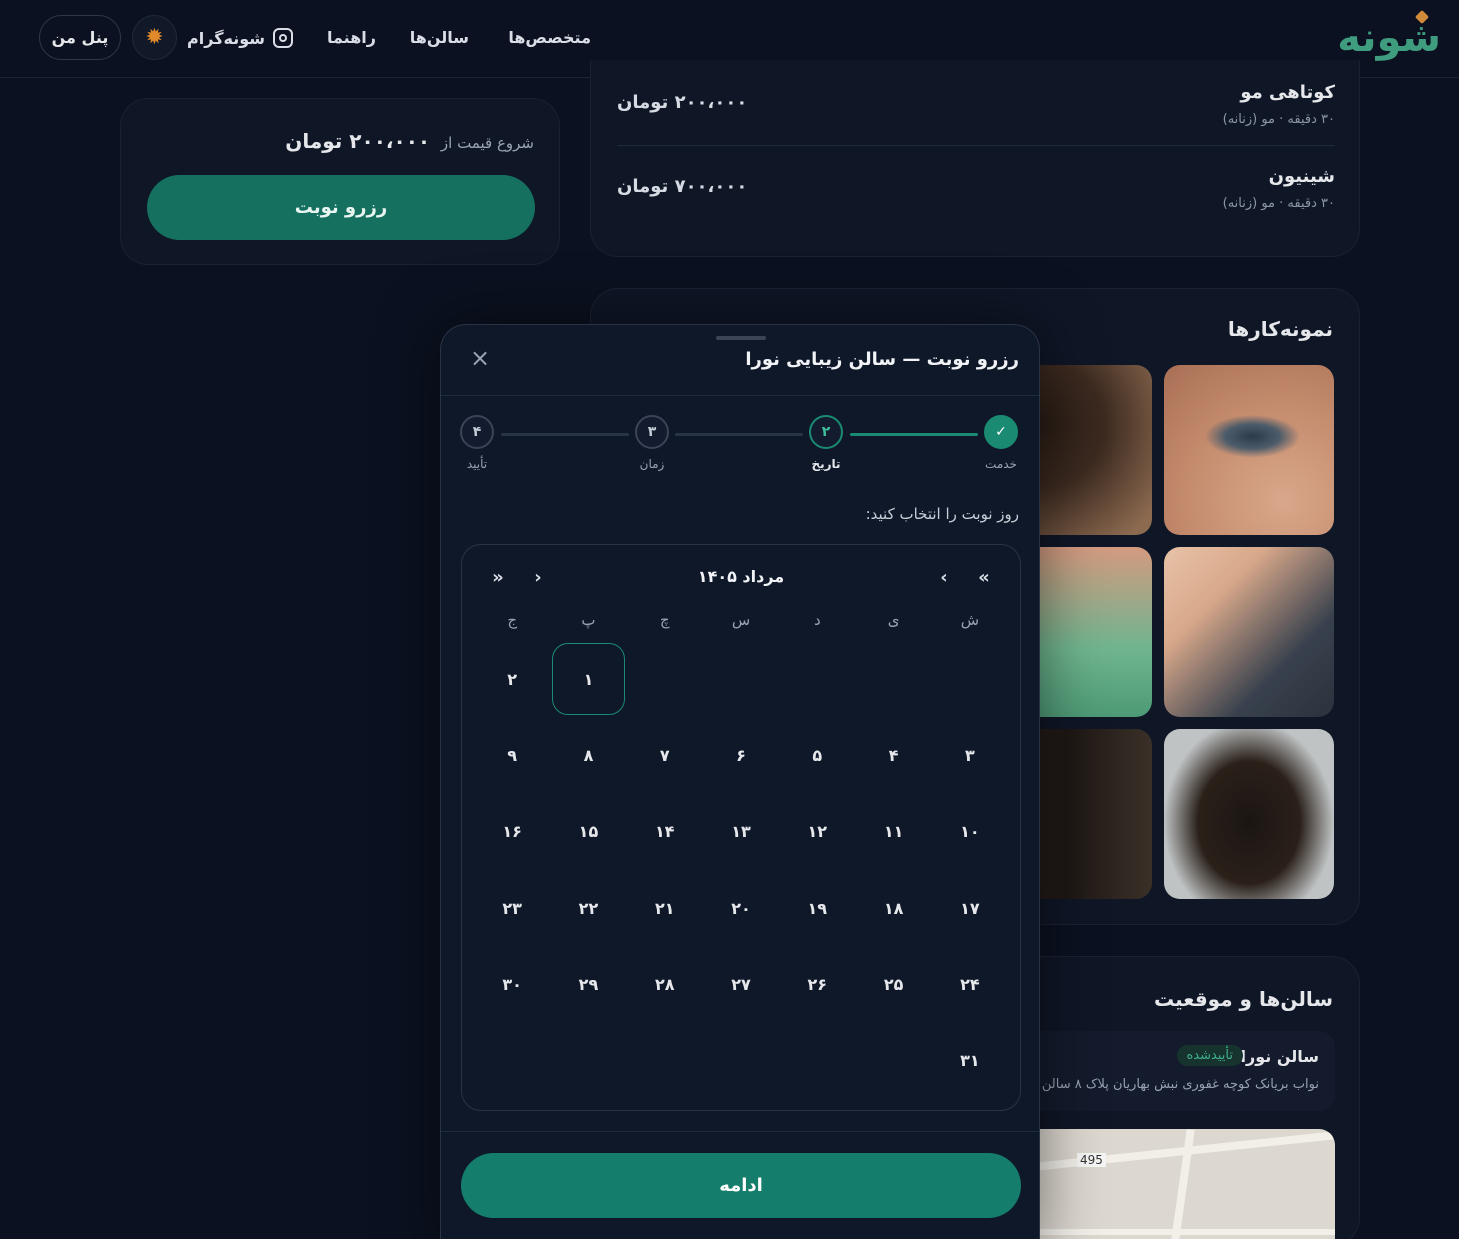  I want to click on day-number: ۲۵, so click(893, 984).